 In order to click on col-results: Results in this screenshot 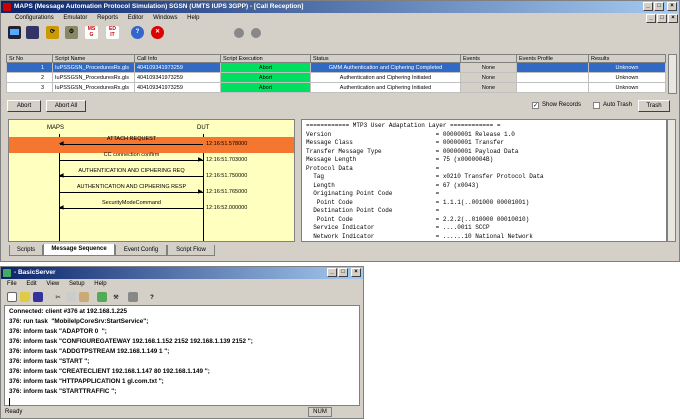, I will do `click(627, 58)`.